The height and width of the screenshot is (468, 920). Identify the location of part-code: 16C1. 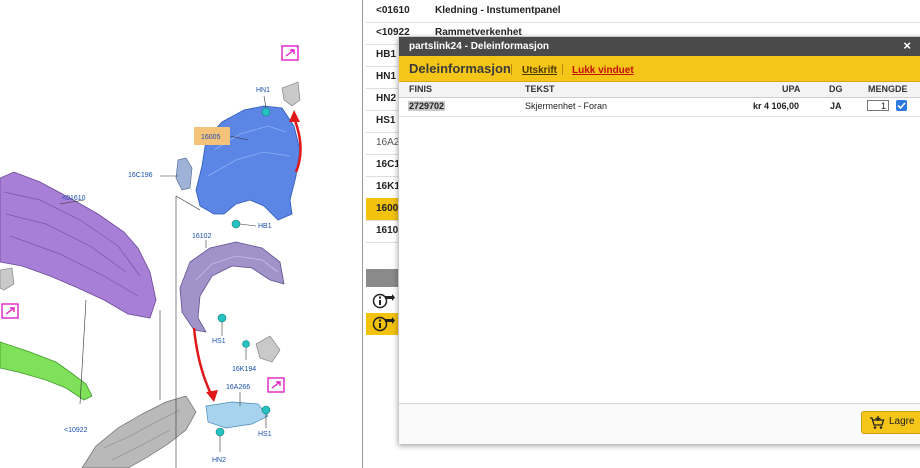
(388, 164).